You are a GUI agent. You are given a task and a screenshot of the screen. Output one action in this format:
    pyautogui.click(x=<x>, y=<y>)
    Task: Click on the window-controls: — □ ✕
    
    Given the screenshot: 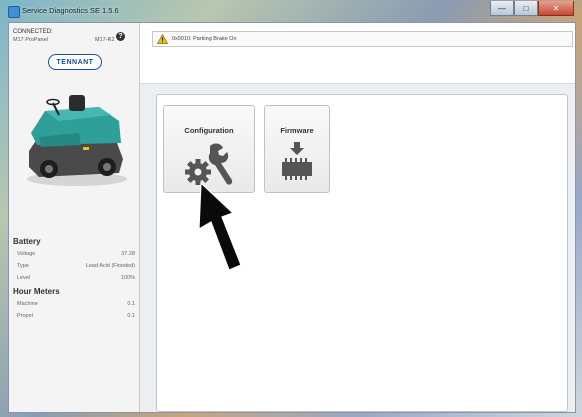 What is the action you would take?
    pyautogui.click(x=532, y=8)
    